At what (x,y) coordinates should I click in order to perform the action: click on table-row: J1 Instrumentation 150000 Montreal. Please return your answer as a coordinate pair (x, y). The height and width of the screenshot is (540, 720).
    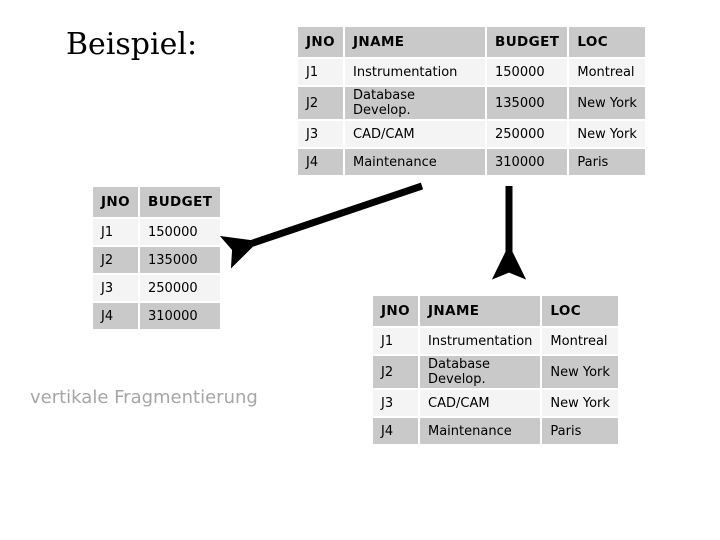
    Looking at the image, I should click on (471, 72).